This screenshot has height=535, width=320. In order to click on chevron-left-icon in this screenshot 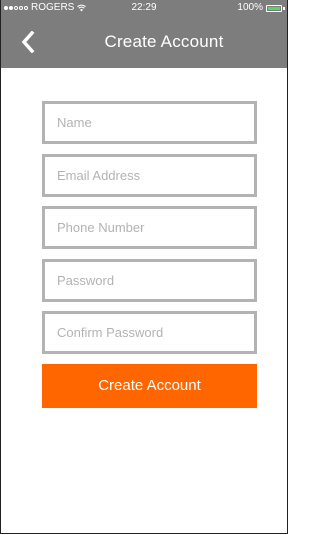, I will do `click(28, 42)`.